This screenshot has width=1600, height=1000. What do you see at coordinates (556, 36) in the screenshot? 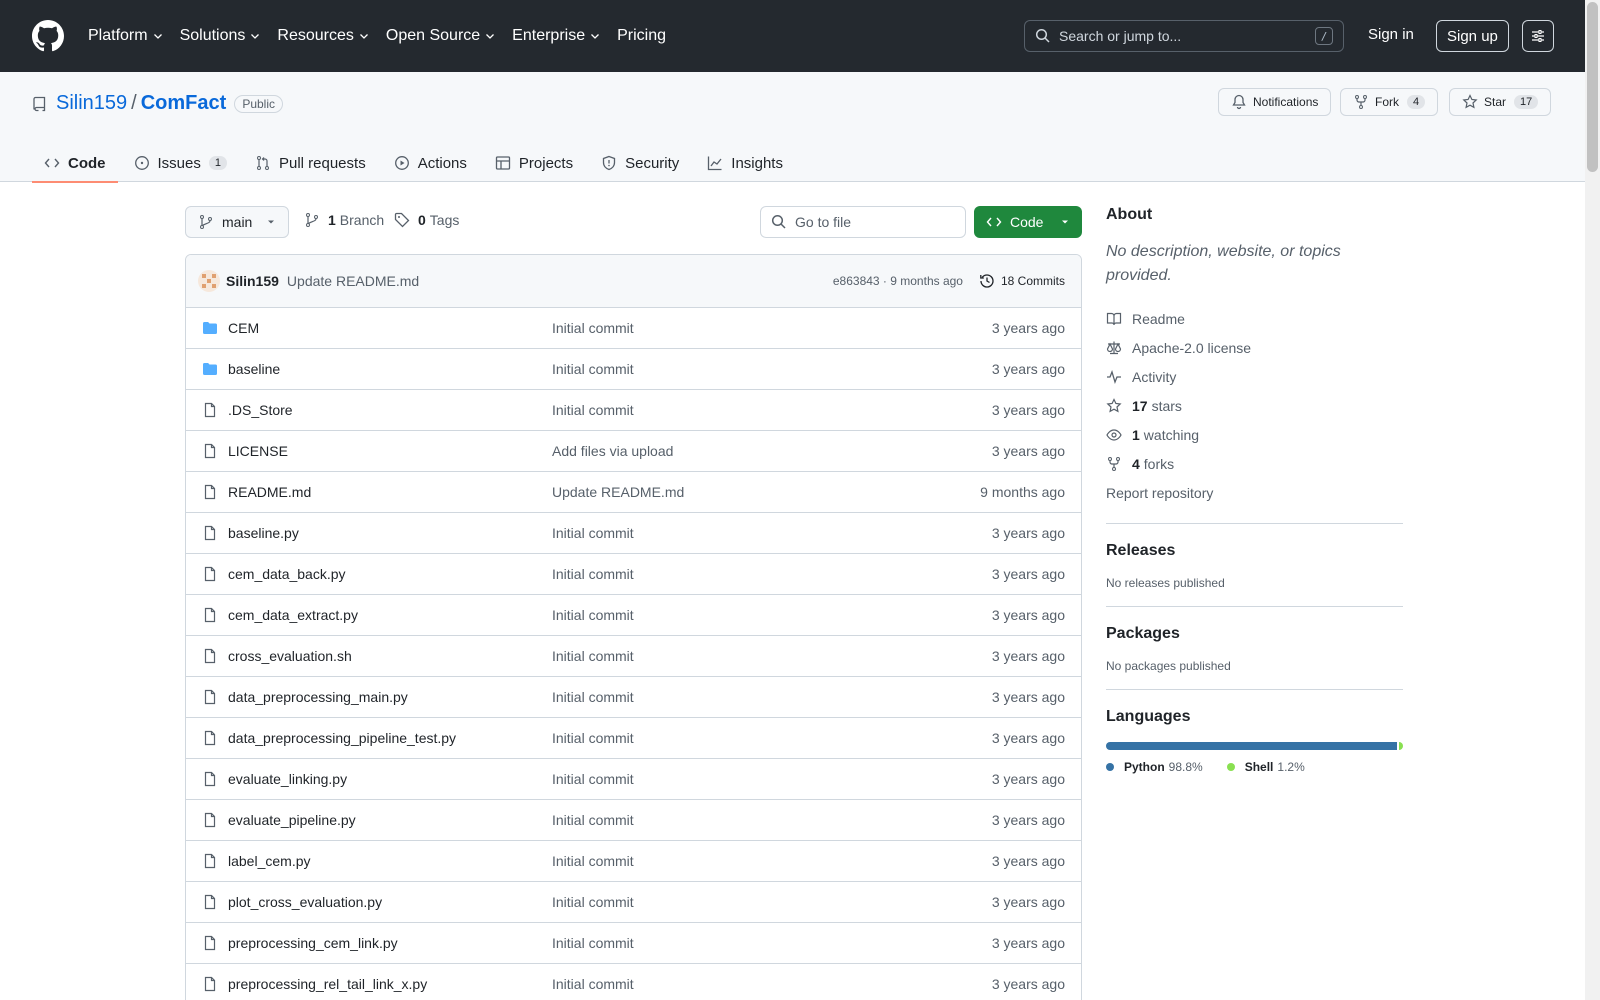
I see `nav-enterprise: Enterprise` at bounding box center [556, 36].